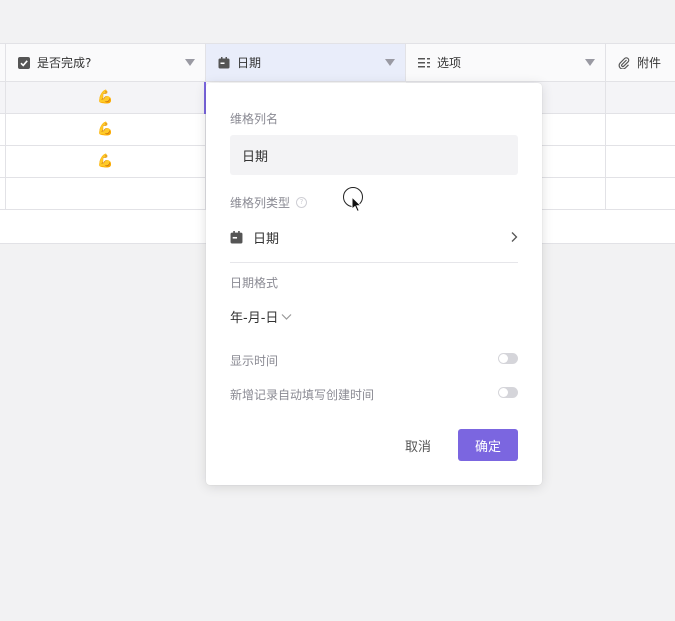 Image resolution: width=675 pixels, height=621 pixels. I want to click on chevron-down-icon, so click(286, 317).